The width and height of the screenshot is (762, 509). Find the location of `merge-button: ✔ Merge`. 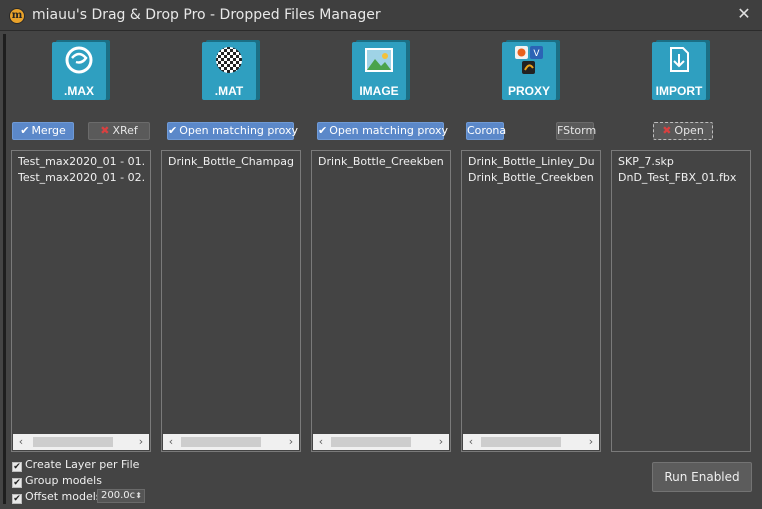

merge-button: ✔ Merge is located at coordinates (43, 131).